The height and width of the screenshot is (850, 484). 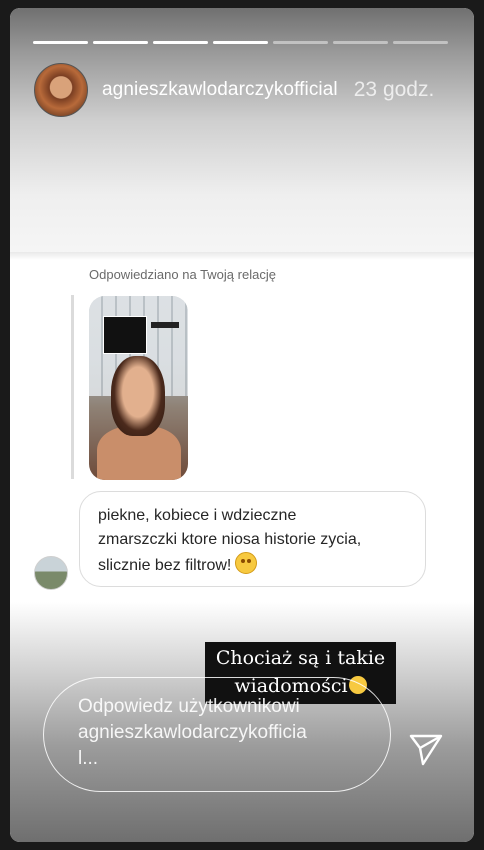 What do you see at coordinates (394, 89) in the screenshot?
I see `post-time: 23 godz.` at bounding box center [394, 89].